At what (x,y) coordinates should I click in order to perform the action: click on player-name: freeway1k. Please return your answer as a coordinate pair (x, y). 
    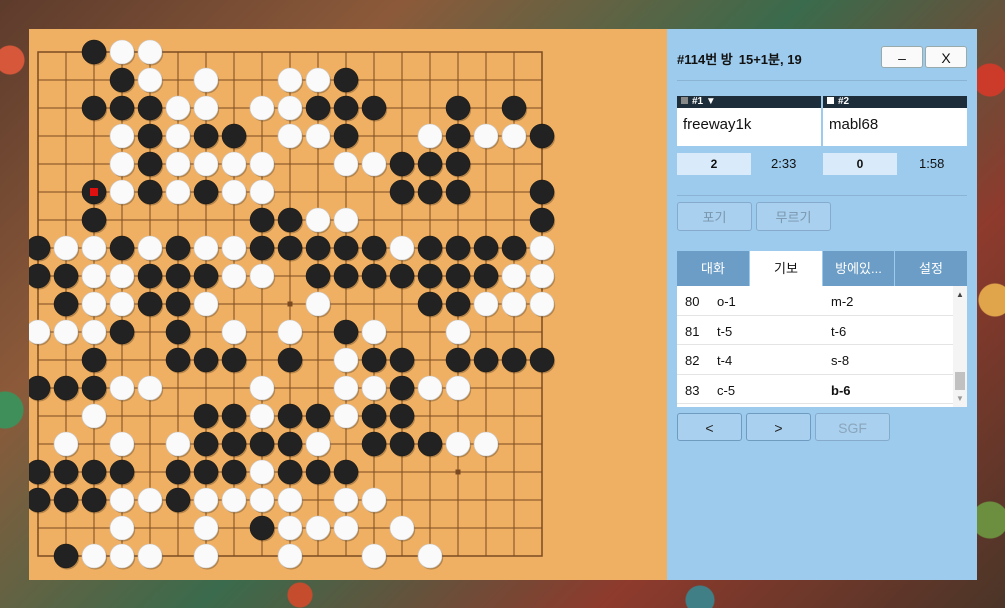
    Looking at the image, I should click on (717, 124).